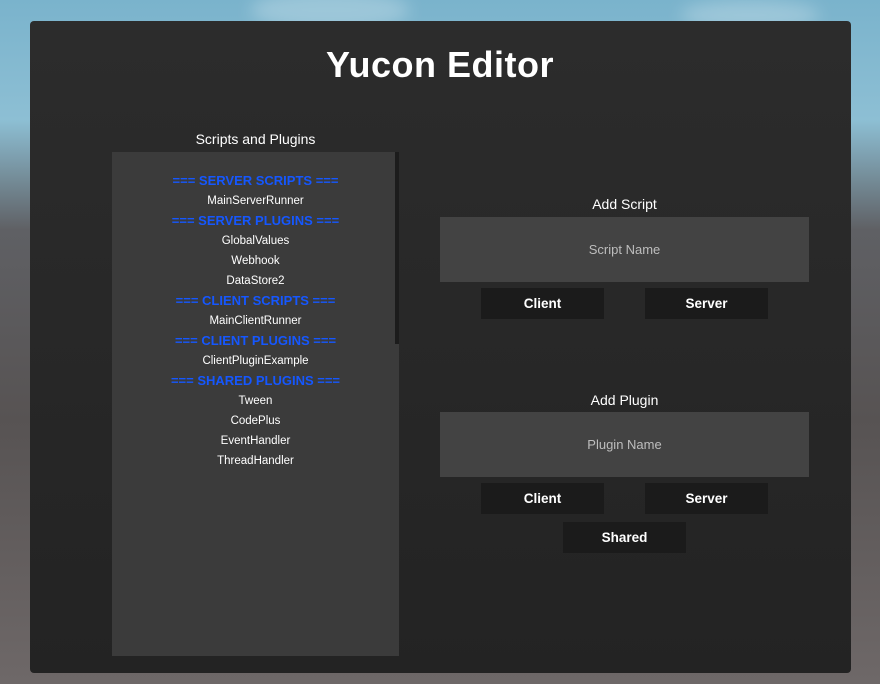 This screenshot has height=684, width=880. I want to click on add-plugin-server-button: Server, so click(706, 498).